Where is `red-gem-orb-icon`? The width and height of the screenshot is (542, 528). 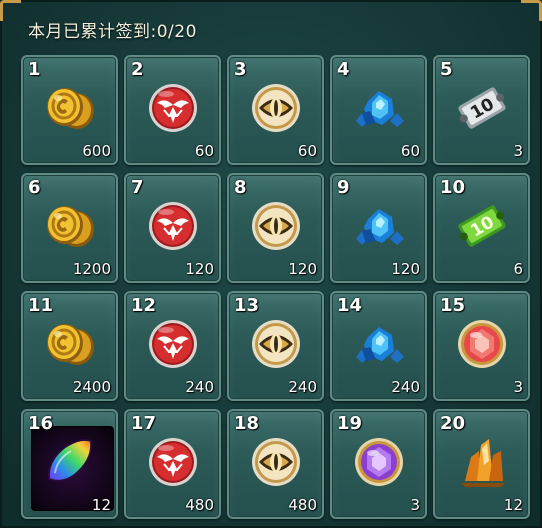 red-gem-orb-icon is located at coordinates (482, 344).